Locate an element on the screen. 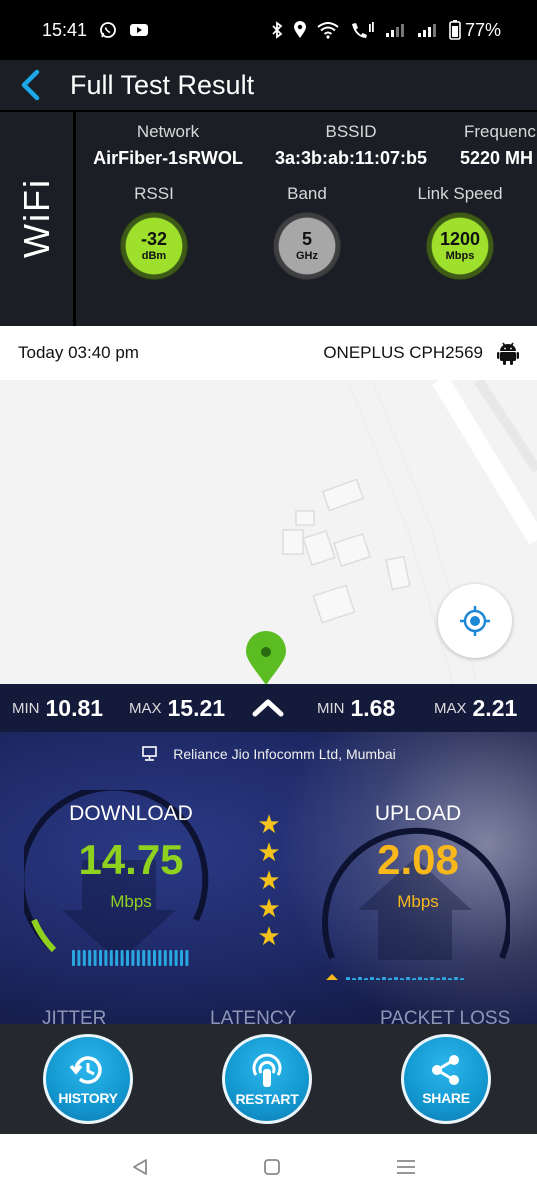 Image resolution: width=537 pixels, height=1200 pixels. triangle-back-icon is located at coordinates (140, 1167).